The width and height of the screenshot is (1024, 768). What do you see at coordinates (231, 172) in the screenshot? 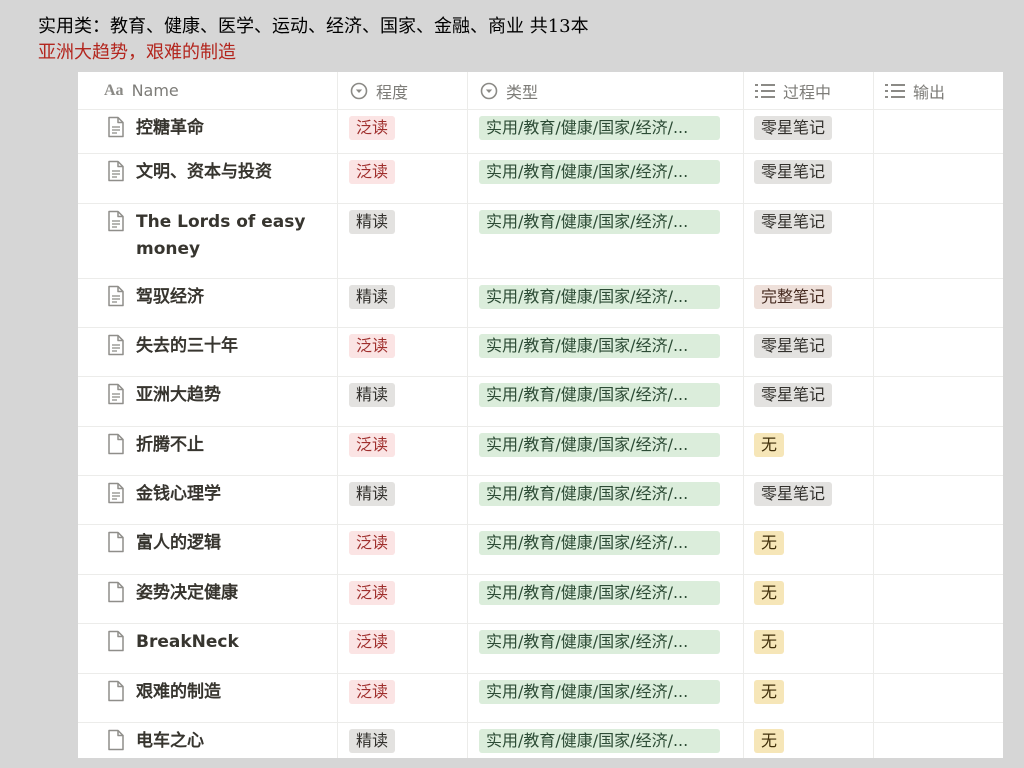
I see `row-title: 文明、资本与投资` at bounding box center [231, 172].